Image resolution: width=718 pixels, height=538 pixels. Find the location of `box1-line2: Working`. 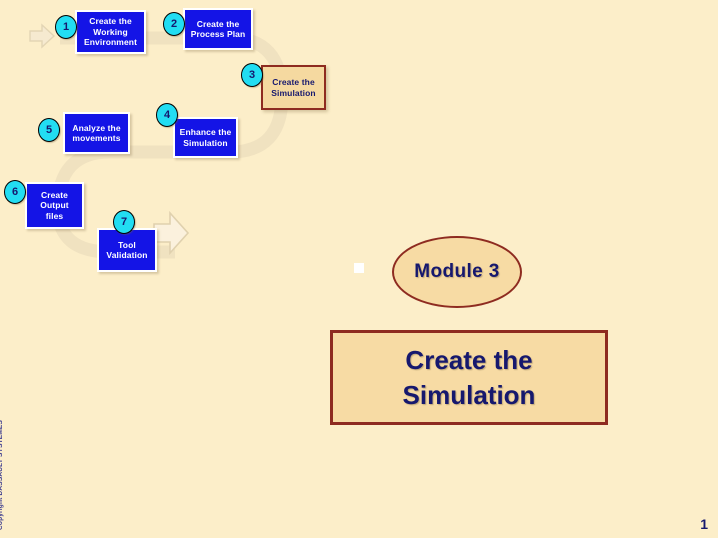

box1-line2: Working is located at coordinates (110, 31).